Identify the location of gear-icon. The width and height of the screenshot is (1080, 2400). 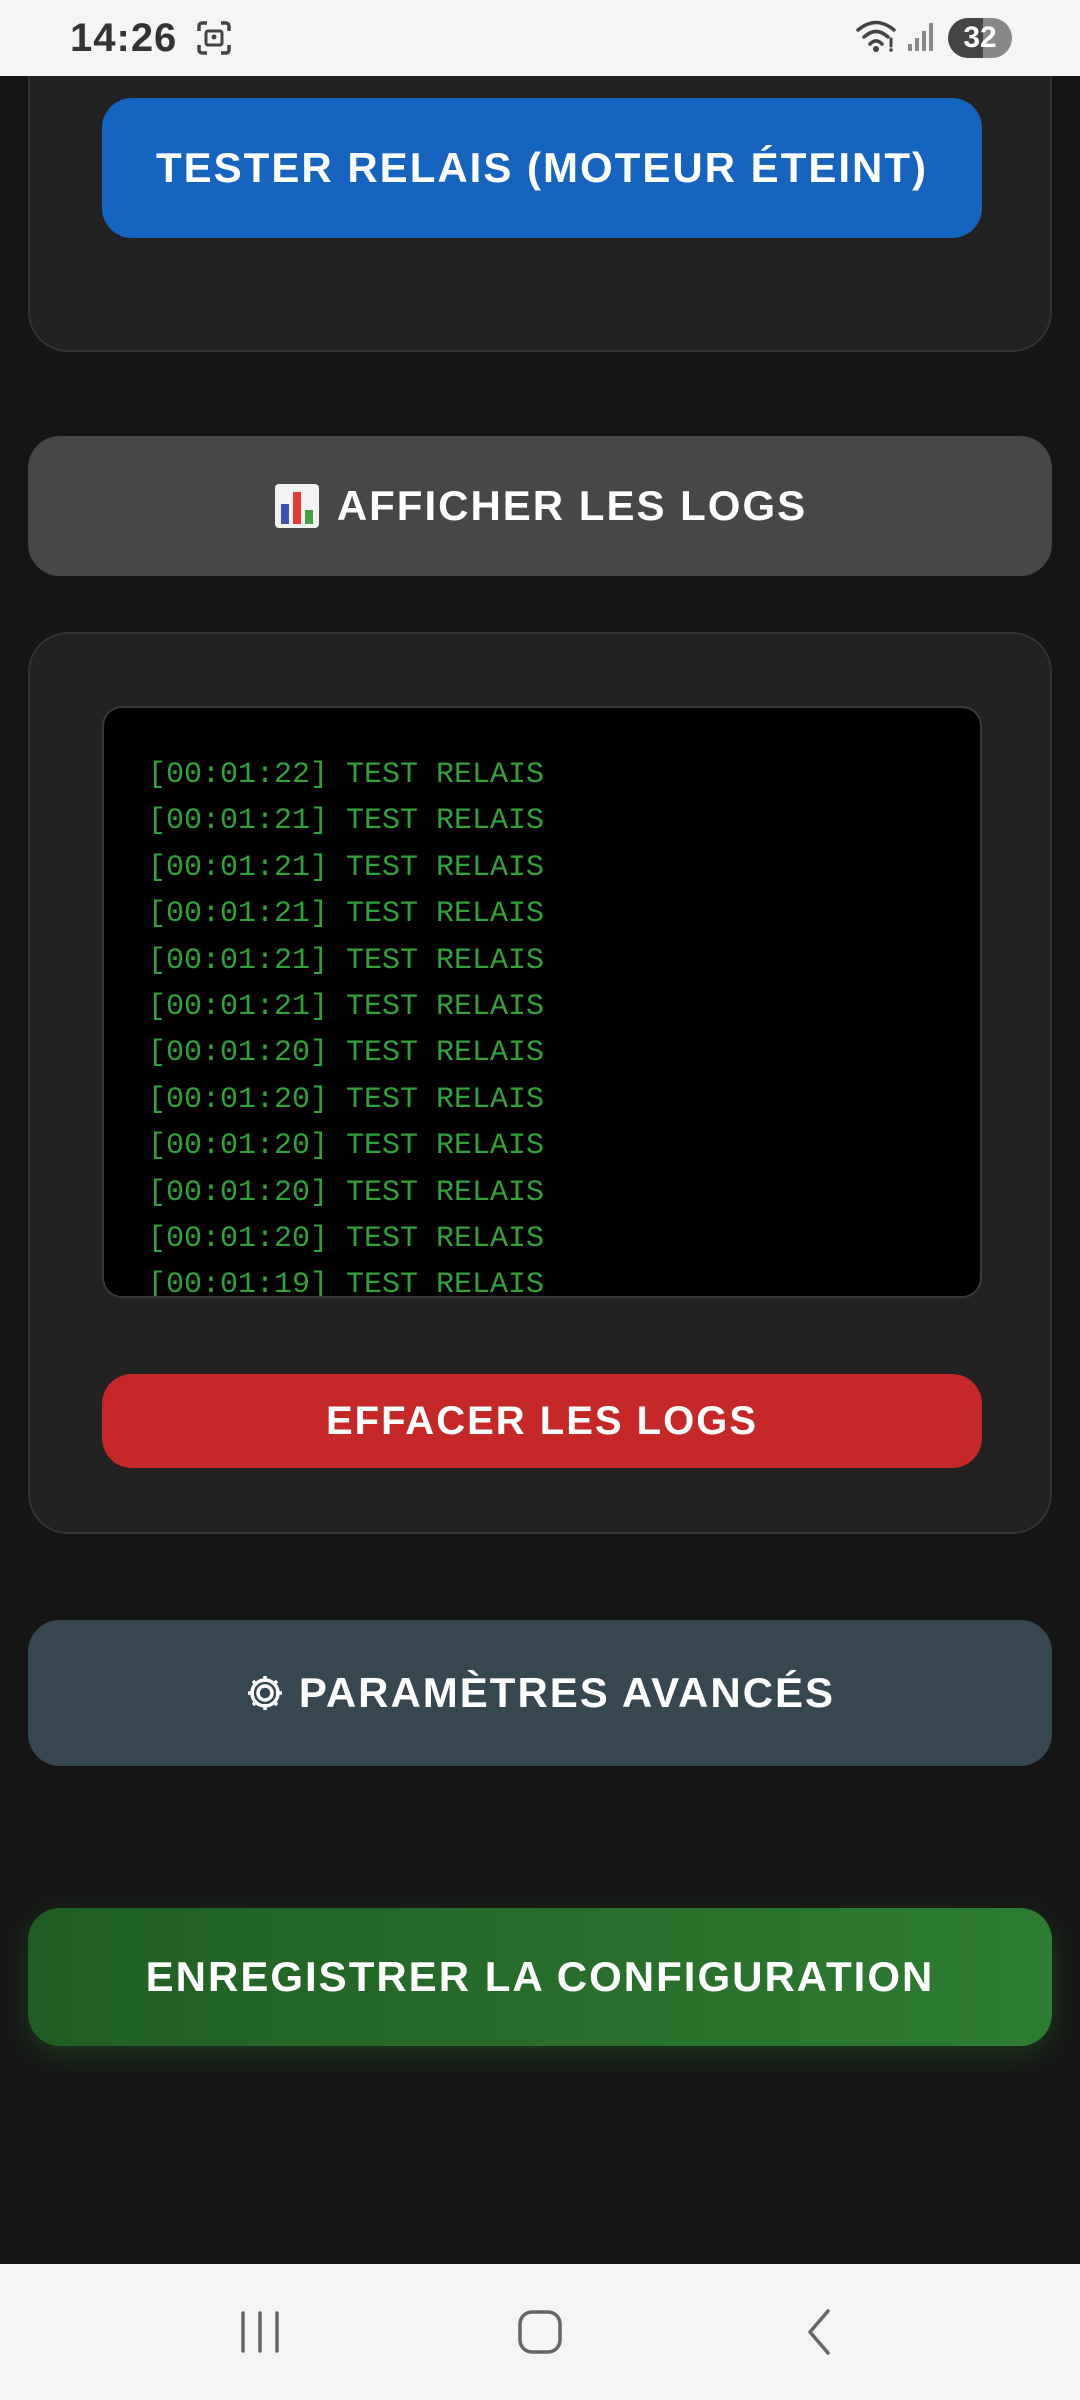
(265, 1693).